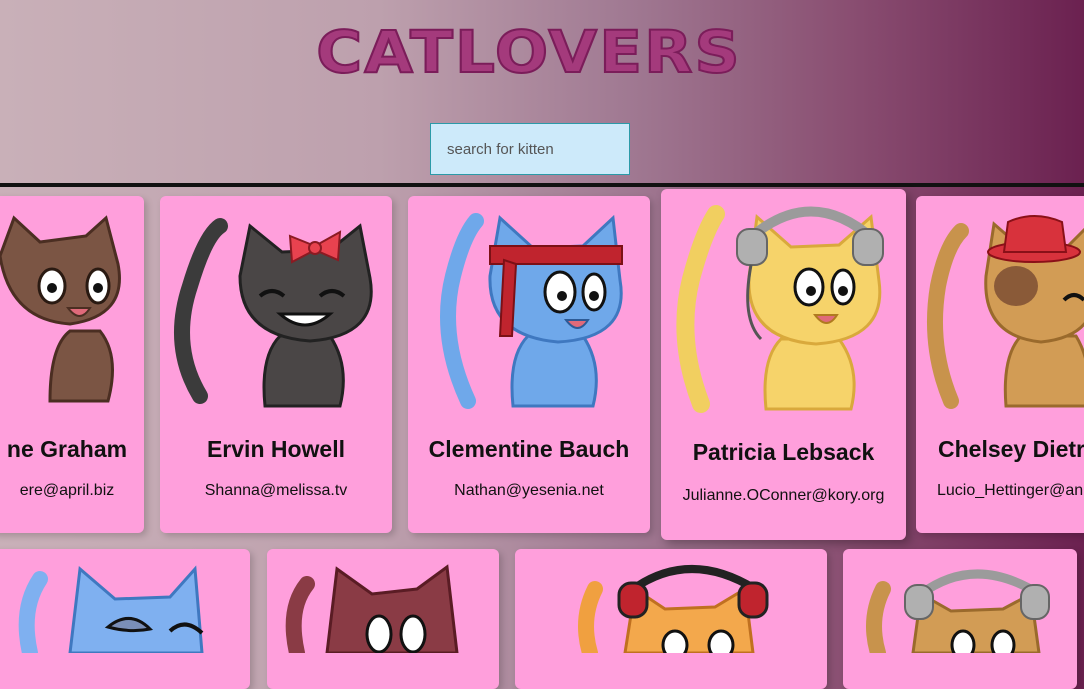  Describe the element at coordinates (1005, 312) in the screenshot. I see `tan-cat-with-hat-icon` at that location.